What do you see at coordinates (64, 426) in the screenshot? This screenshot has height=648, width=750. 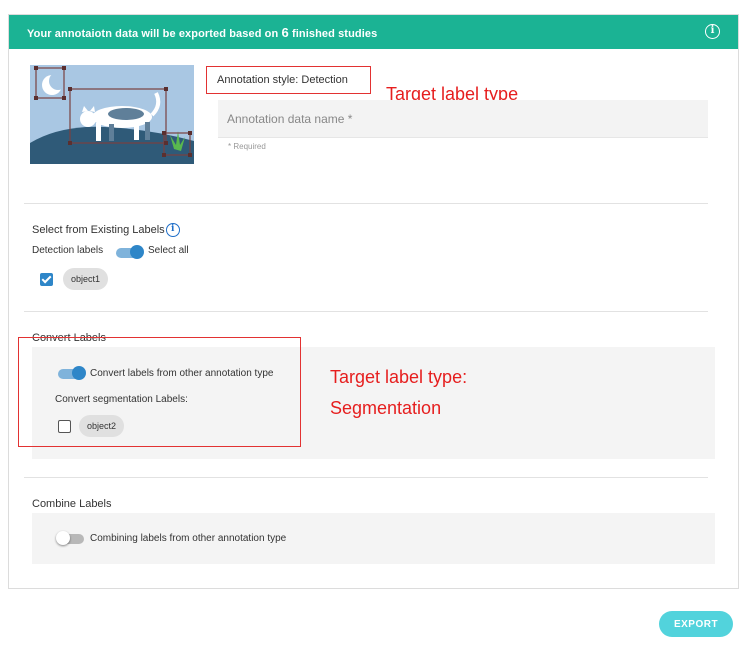 I see `object2-checkbox` at bounding box center [64, 426].